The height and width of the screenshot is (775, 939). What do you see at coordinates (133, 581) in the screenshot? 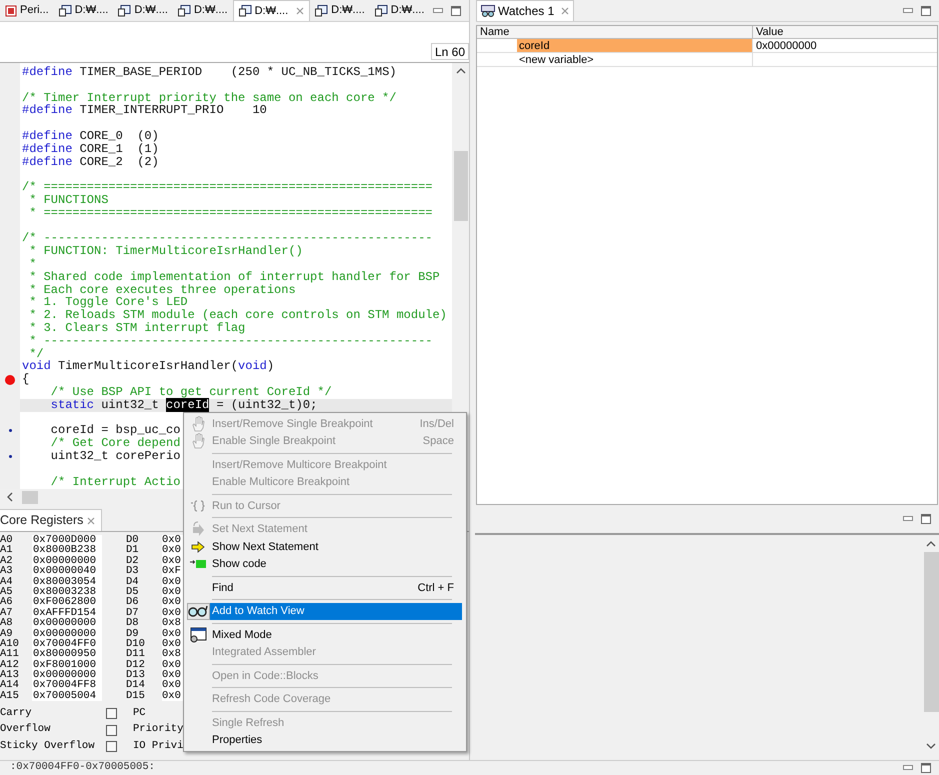
I see `register-name: D4` at bounding box center [133, 581].